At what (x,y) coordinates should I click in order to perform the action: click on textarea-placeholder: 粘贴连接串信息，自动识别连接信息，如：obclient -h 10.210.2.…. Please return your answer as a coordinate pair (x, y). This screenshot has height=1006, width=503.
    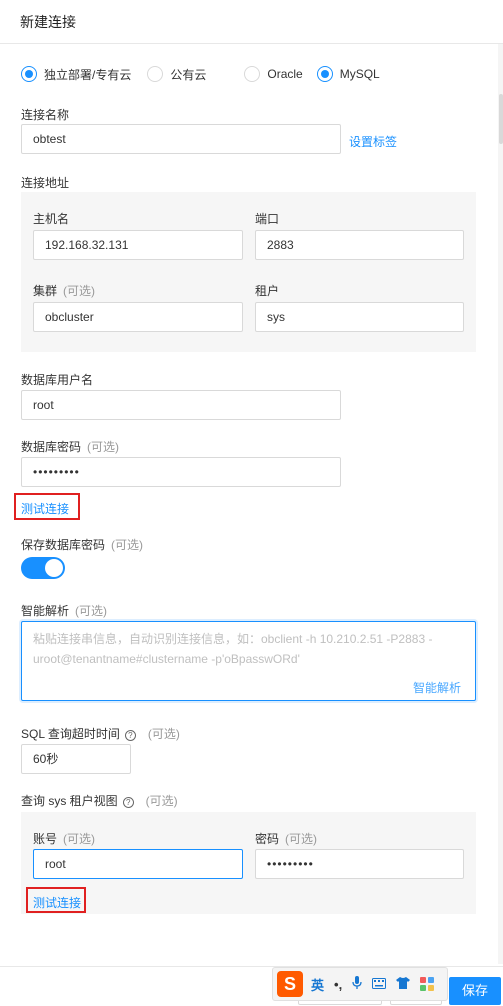
    Looking at the image, I should click on (233, 649).